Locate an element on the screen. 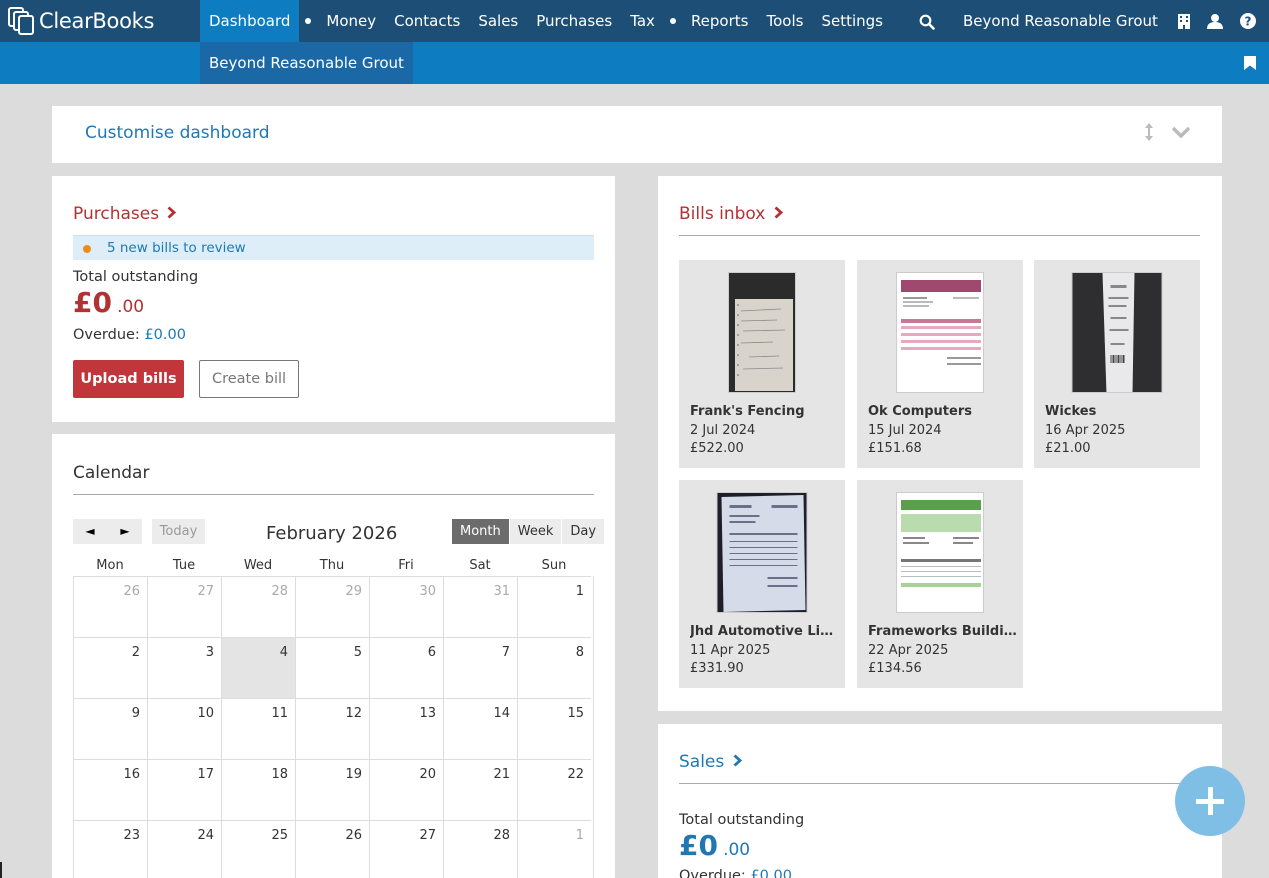  calendar-day: 29 is located at coordinates (332, 606).